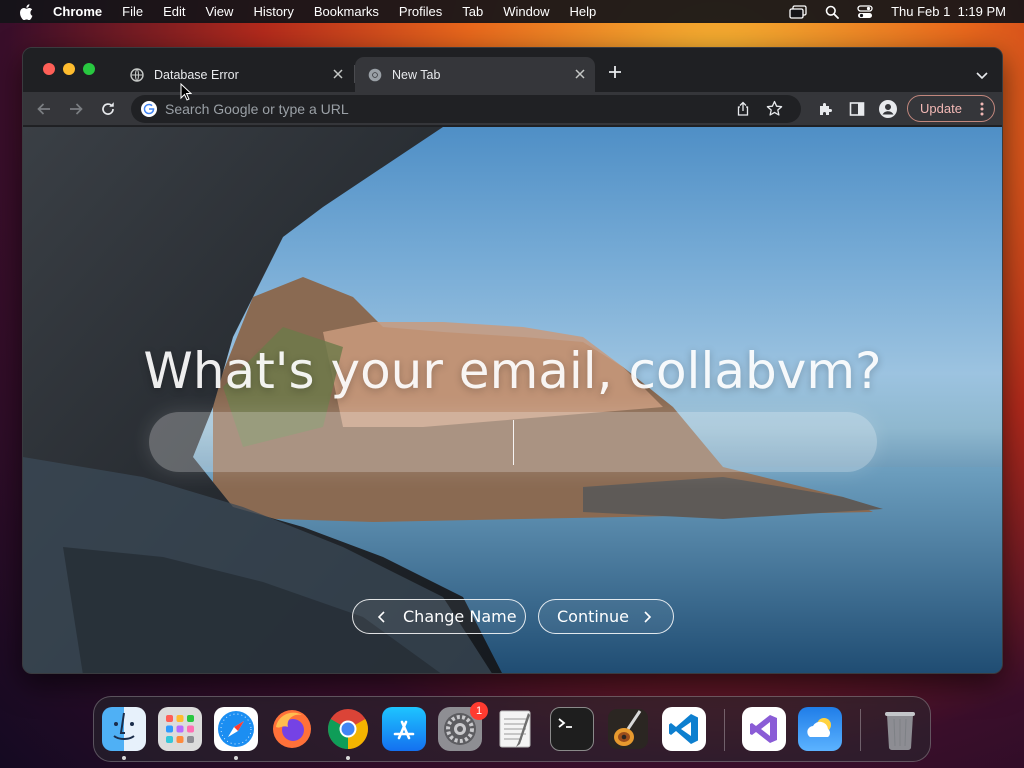 The height and width of the screenshot is (768, 1024). What do you see at coordinates (982, 73) in the screenshot?
I see `tab-search-chevron-icon` at bounding box center [982, 73].